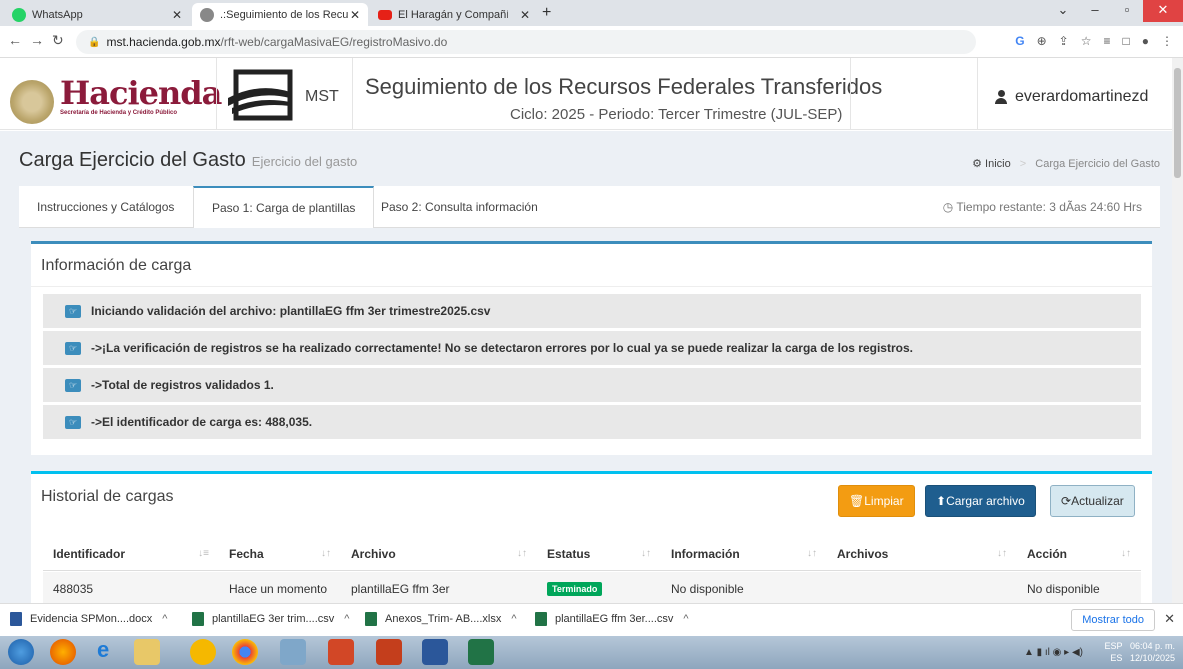 This screenshot has width=1183, height=669. I want to click on sidepanel-icon: □, so click(1126, 41).